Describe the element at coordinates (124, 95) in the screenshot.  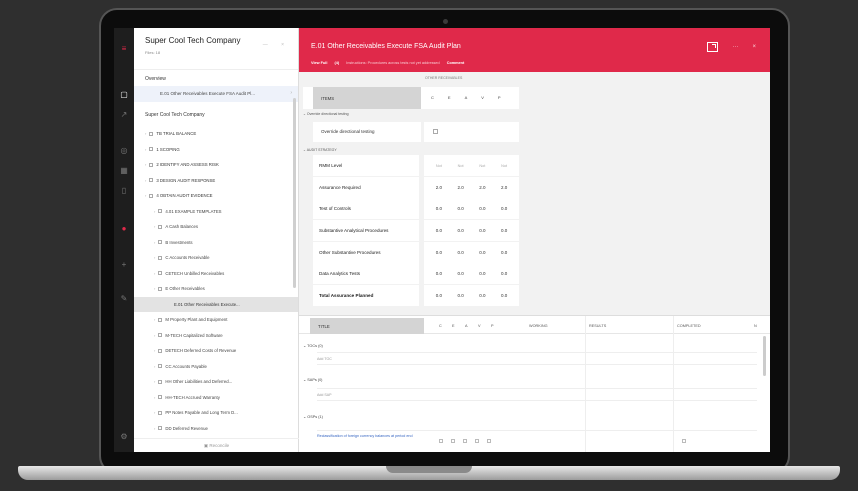
I see `document-icon: ▢` at that location.